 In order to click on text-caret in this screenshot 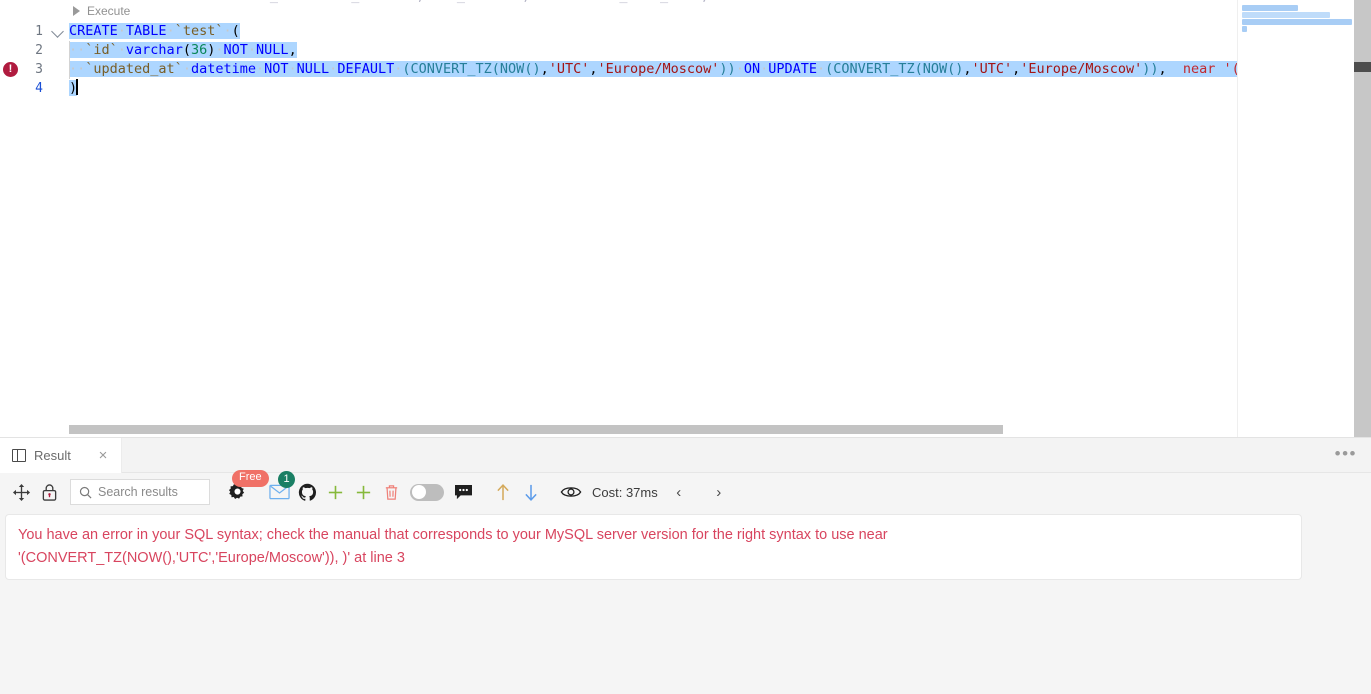, I will do `click(77, 87)`.